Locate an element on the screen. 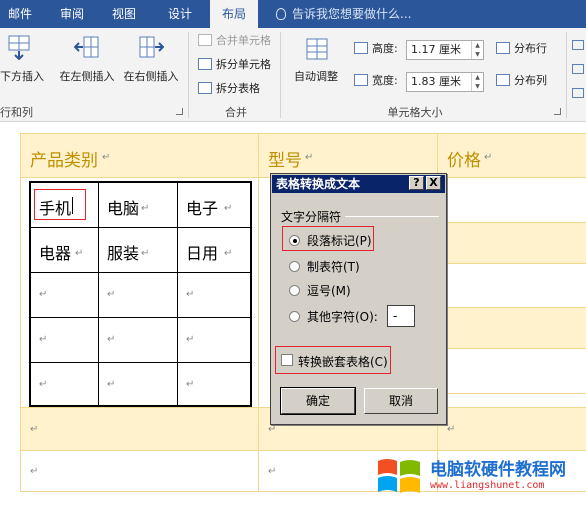  width-spinner: 1.83 厘米 ▲ ▼ is located at coordinates (445, 82).